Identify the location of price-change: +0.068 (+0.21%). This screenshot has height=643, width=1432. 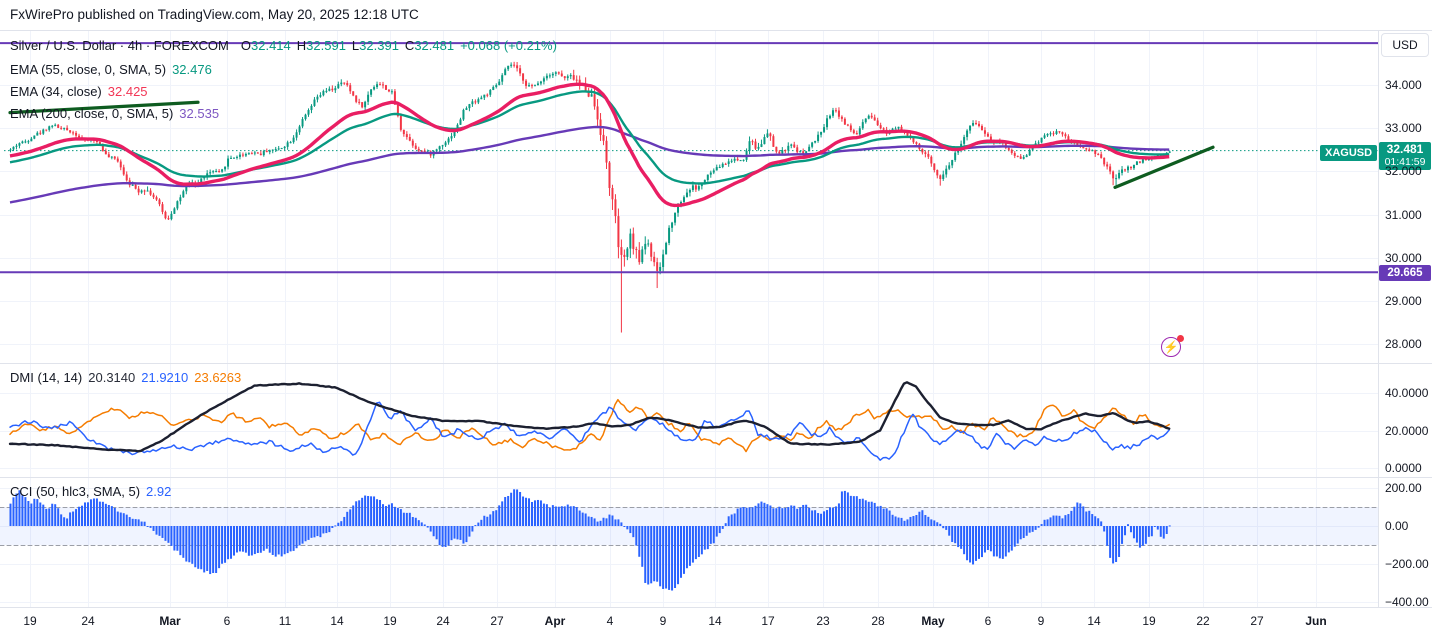
(508, 45).